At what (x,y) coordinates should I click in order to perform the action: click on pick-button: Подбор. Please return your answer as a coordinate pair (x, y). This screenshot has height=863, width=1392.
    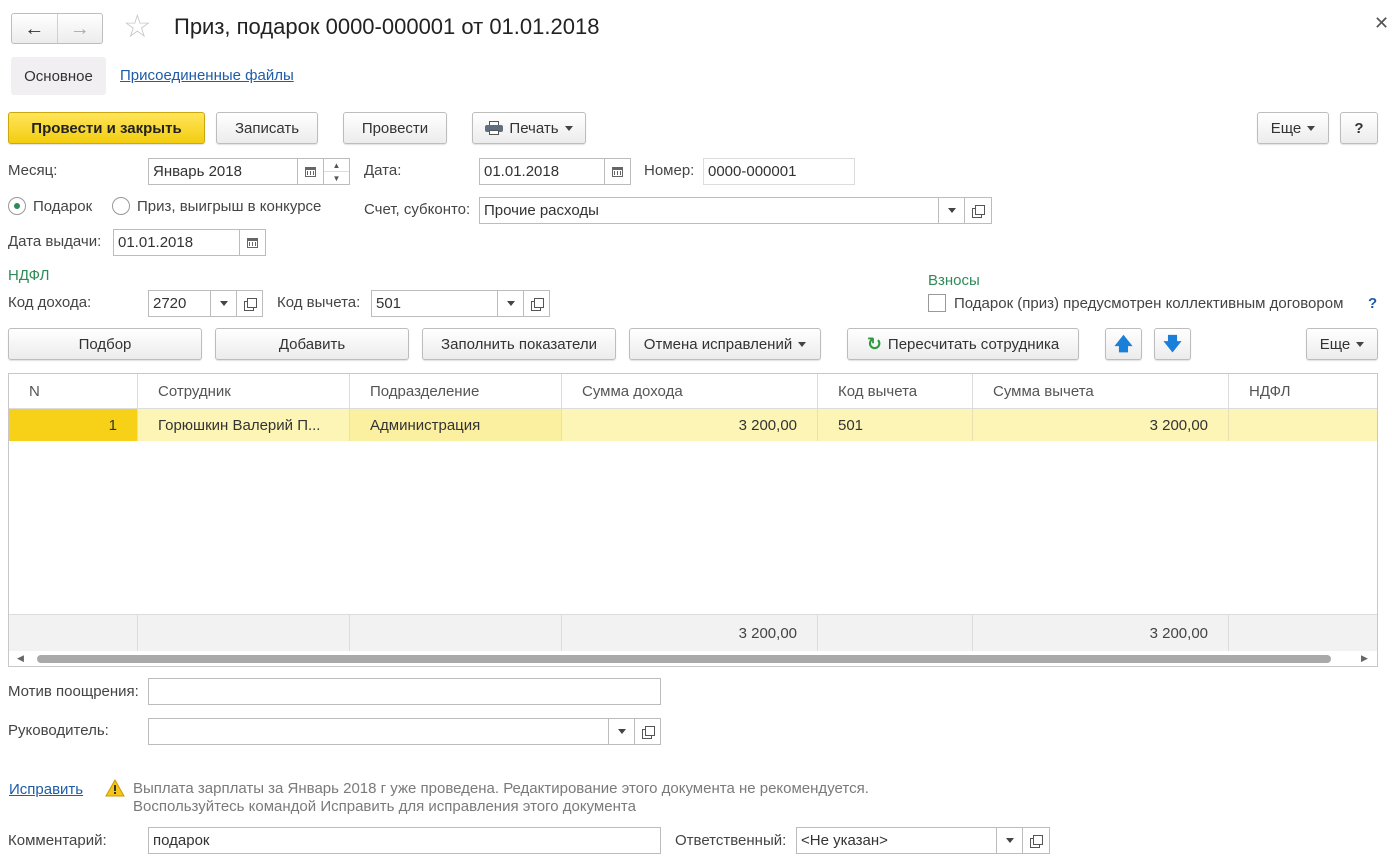
    Looking at the image, I should click on (105, 344).